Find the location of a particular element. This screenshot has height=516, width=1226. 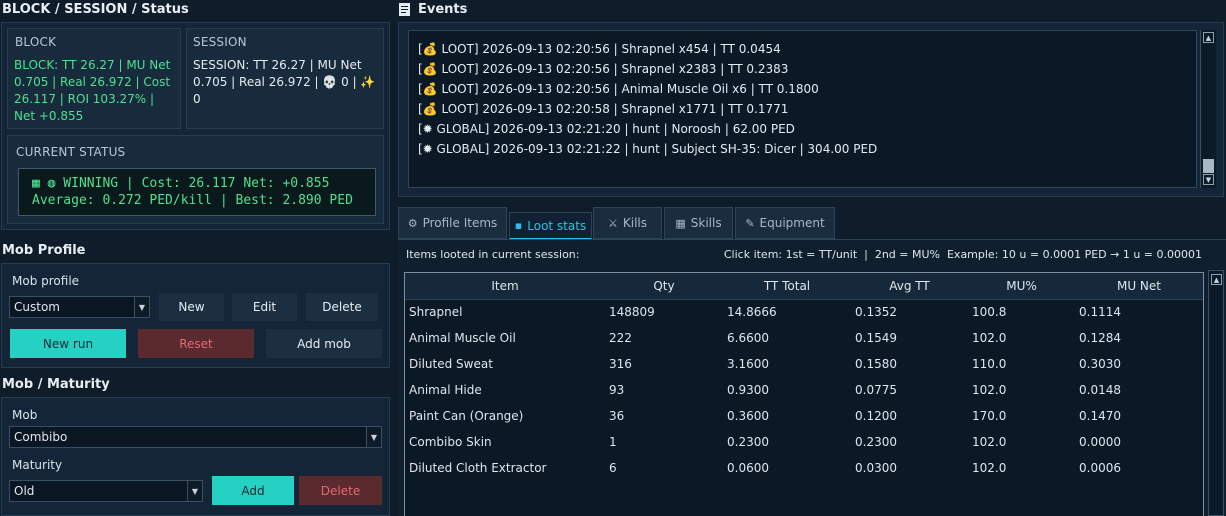

cell-qty: 36 is located at coordinates (617, 416).